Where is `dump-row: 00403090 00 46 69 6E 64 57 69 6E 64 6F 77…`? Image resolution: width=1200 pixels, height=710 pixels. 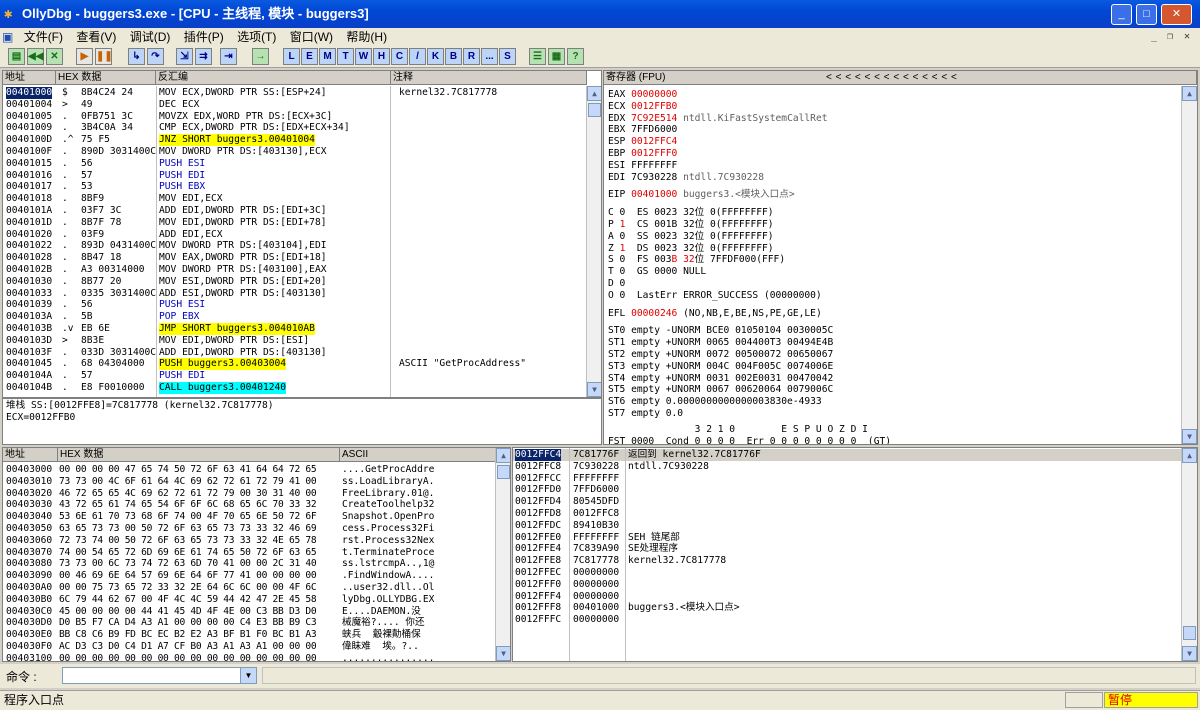
dump-row: 00403090 00 46 69 6E 64 57 69 6E 64 6F 77… is located at coordinates (249, 576).